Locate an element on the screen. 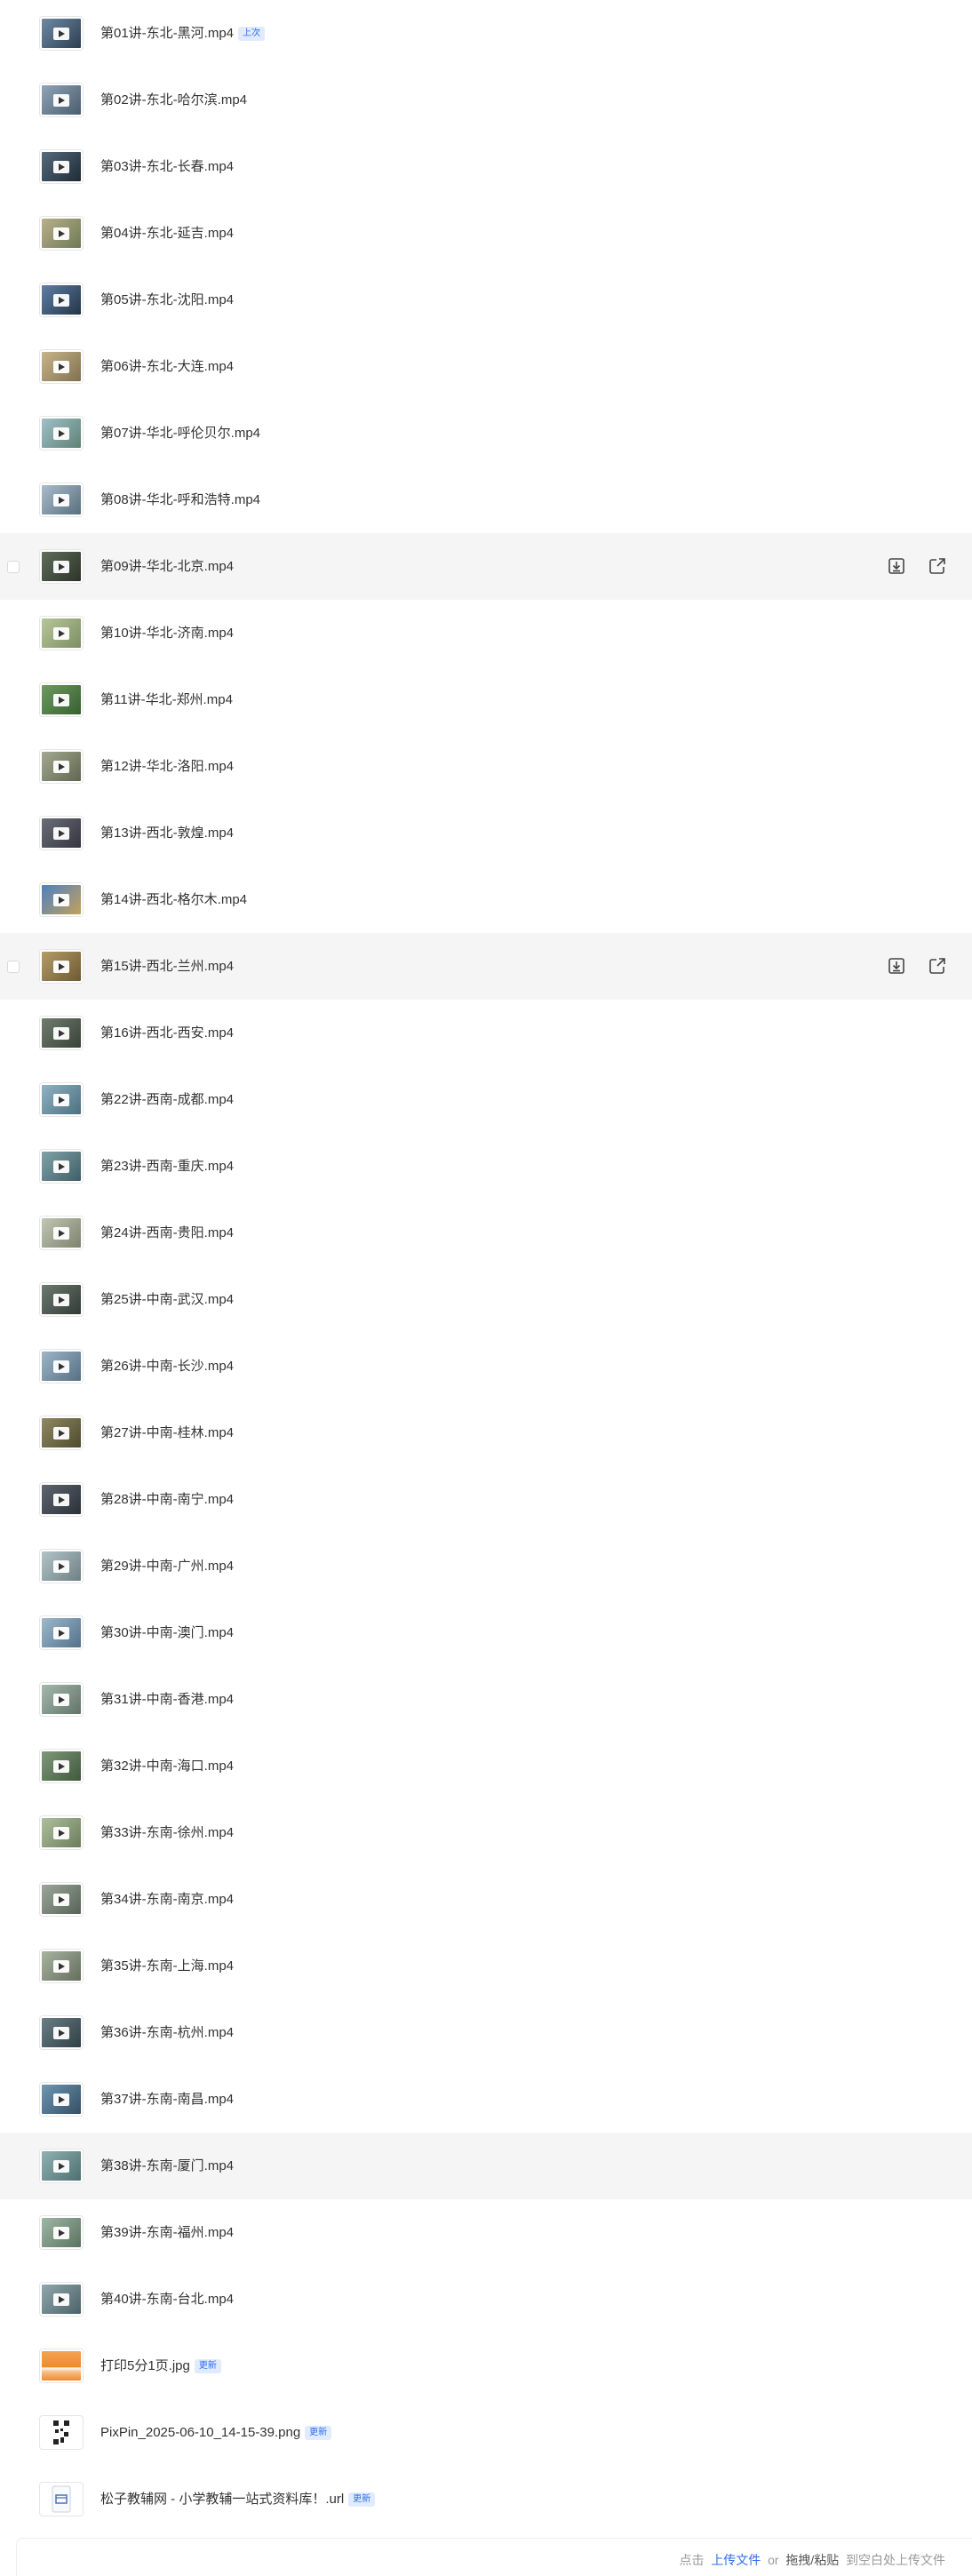  file-name: 松子教辅网 - 小学教辅一站式资料库！.url 更新 is located at coordinates (238, 2499).